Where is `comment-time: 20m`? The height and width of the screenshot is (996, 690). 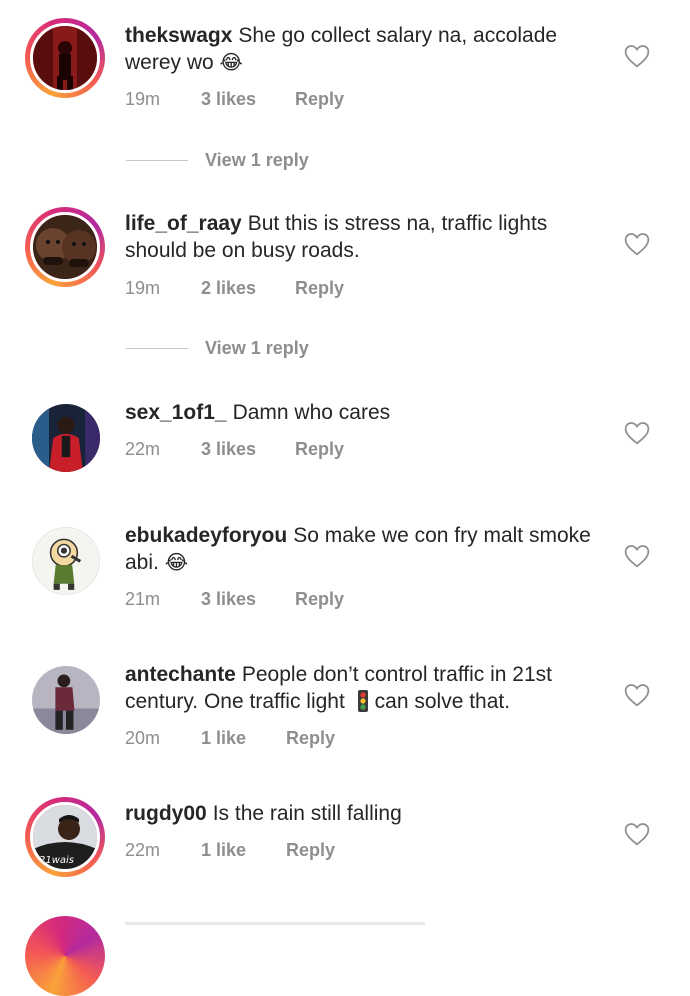
comment-time: 20m is located at coordinates (143, 738).